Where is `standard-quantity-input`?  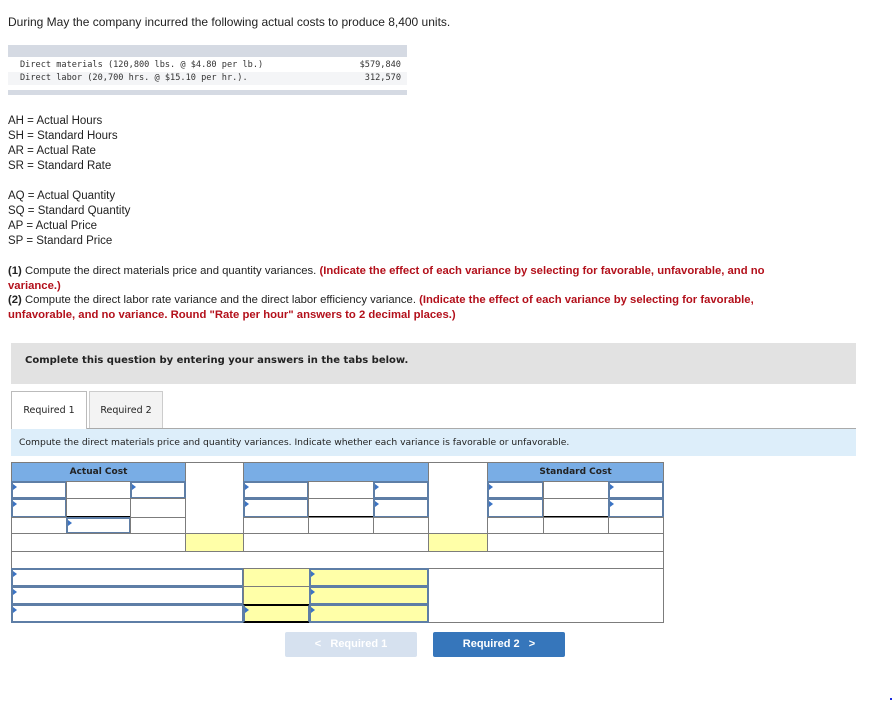 standard-quantity-input is located at coordinates (515, 490).